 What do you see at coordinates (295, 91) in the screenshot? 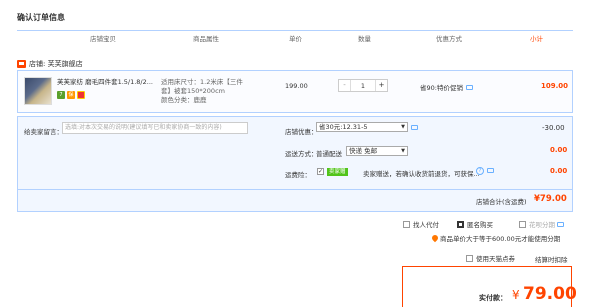
I see `order-item-row` at bounding box center [295, 91].